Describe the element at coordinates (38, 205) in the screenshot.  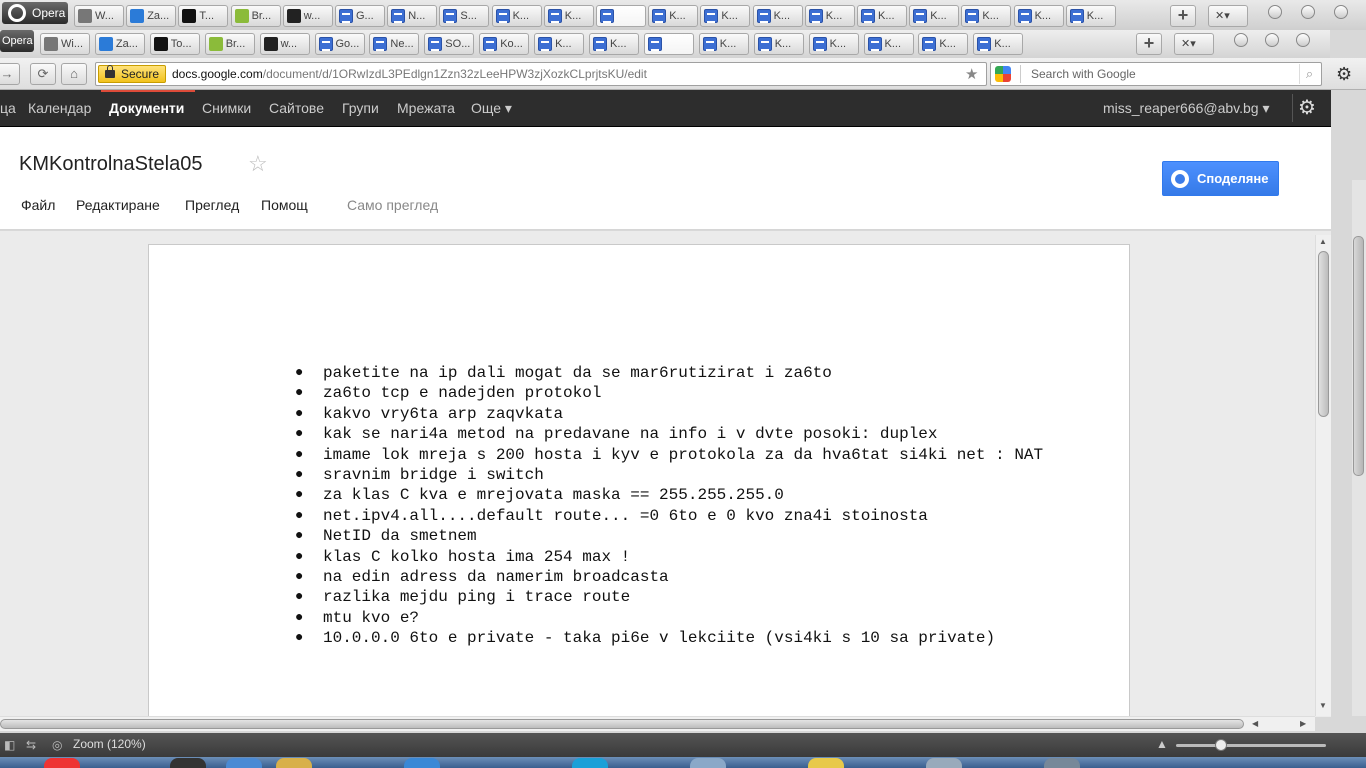
I see `menu-file: Файл` at that location.